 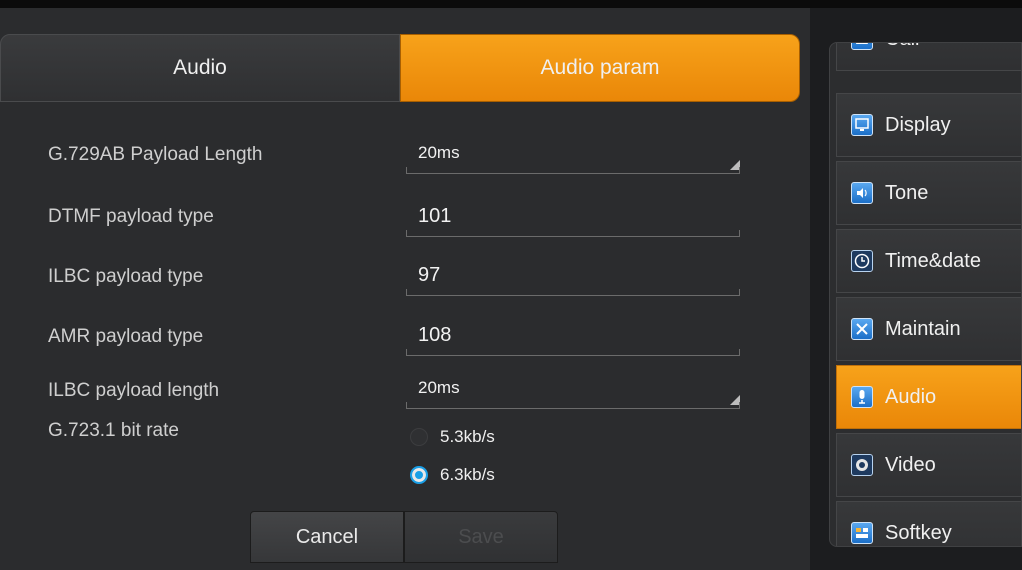 What do you see at coordinates (923, 328) in the screenshot?
I see `sidebar-item-label: Maintain` at bounding box center [923, 328].